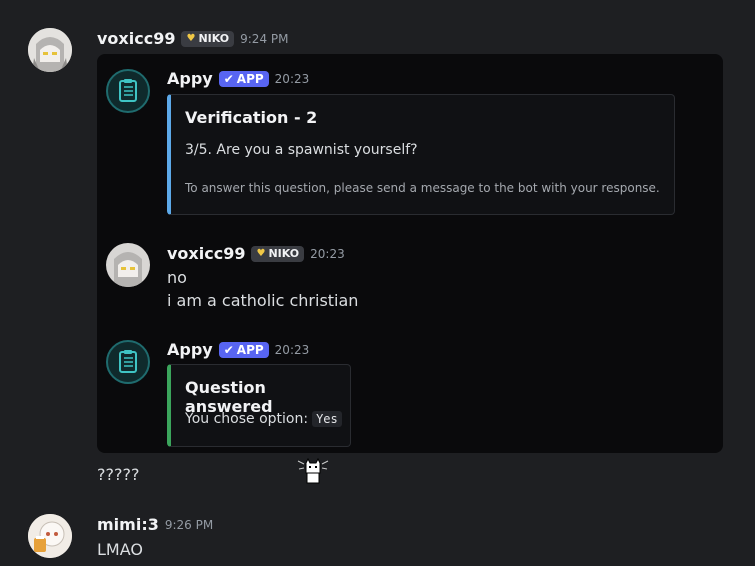 The width and height of the screenshot is (755, 566). What do you see at coordinates (247, 419) in the screenshot?
I see `embed-description-text: You chose option:` at bounding box center [247, 419].